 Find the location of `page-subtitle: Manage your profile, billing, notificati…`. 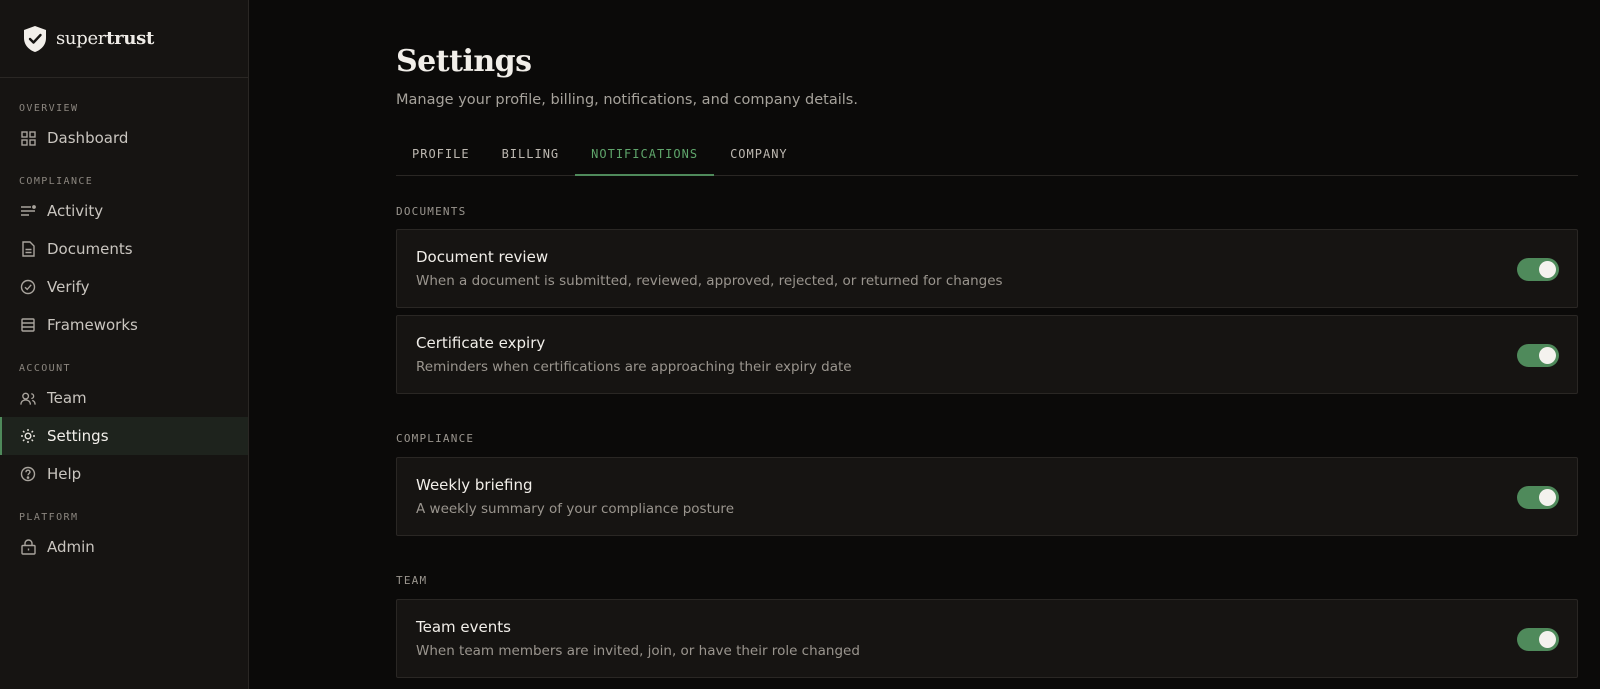

page-subtitle: Manage your profile, billing, notificati… is located at coordinates (627, 100).